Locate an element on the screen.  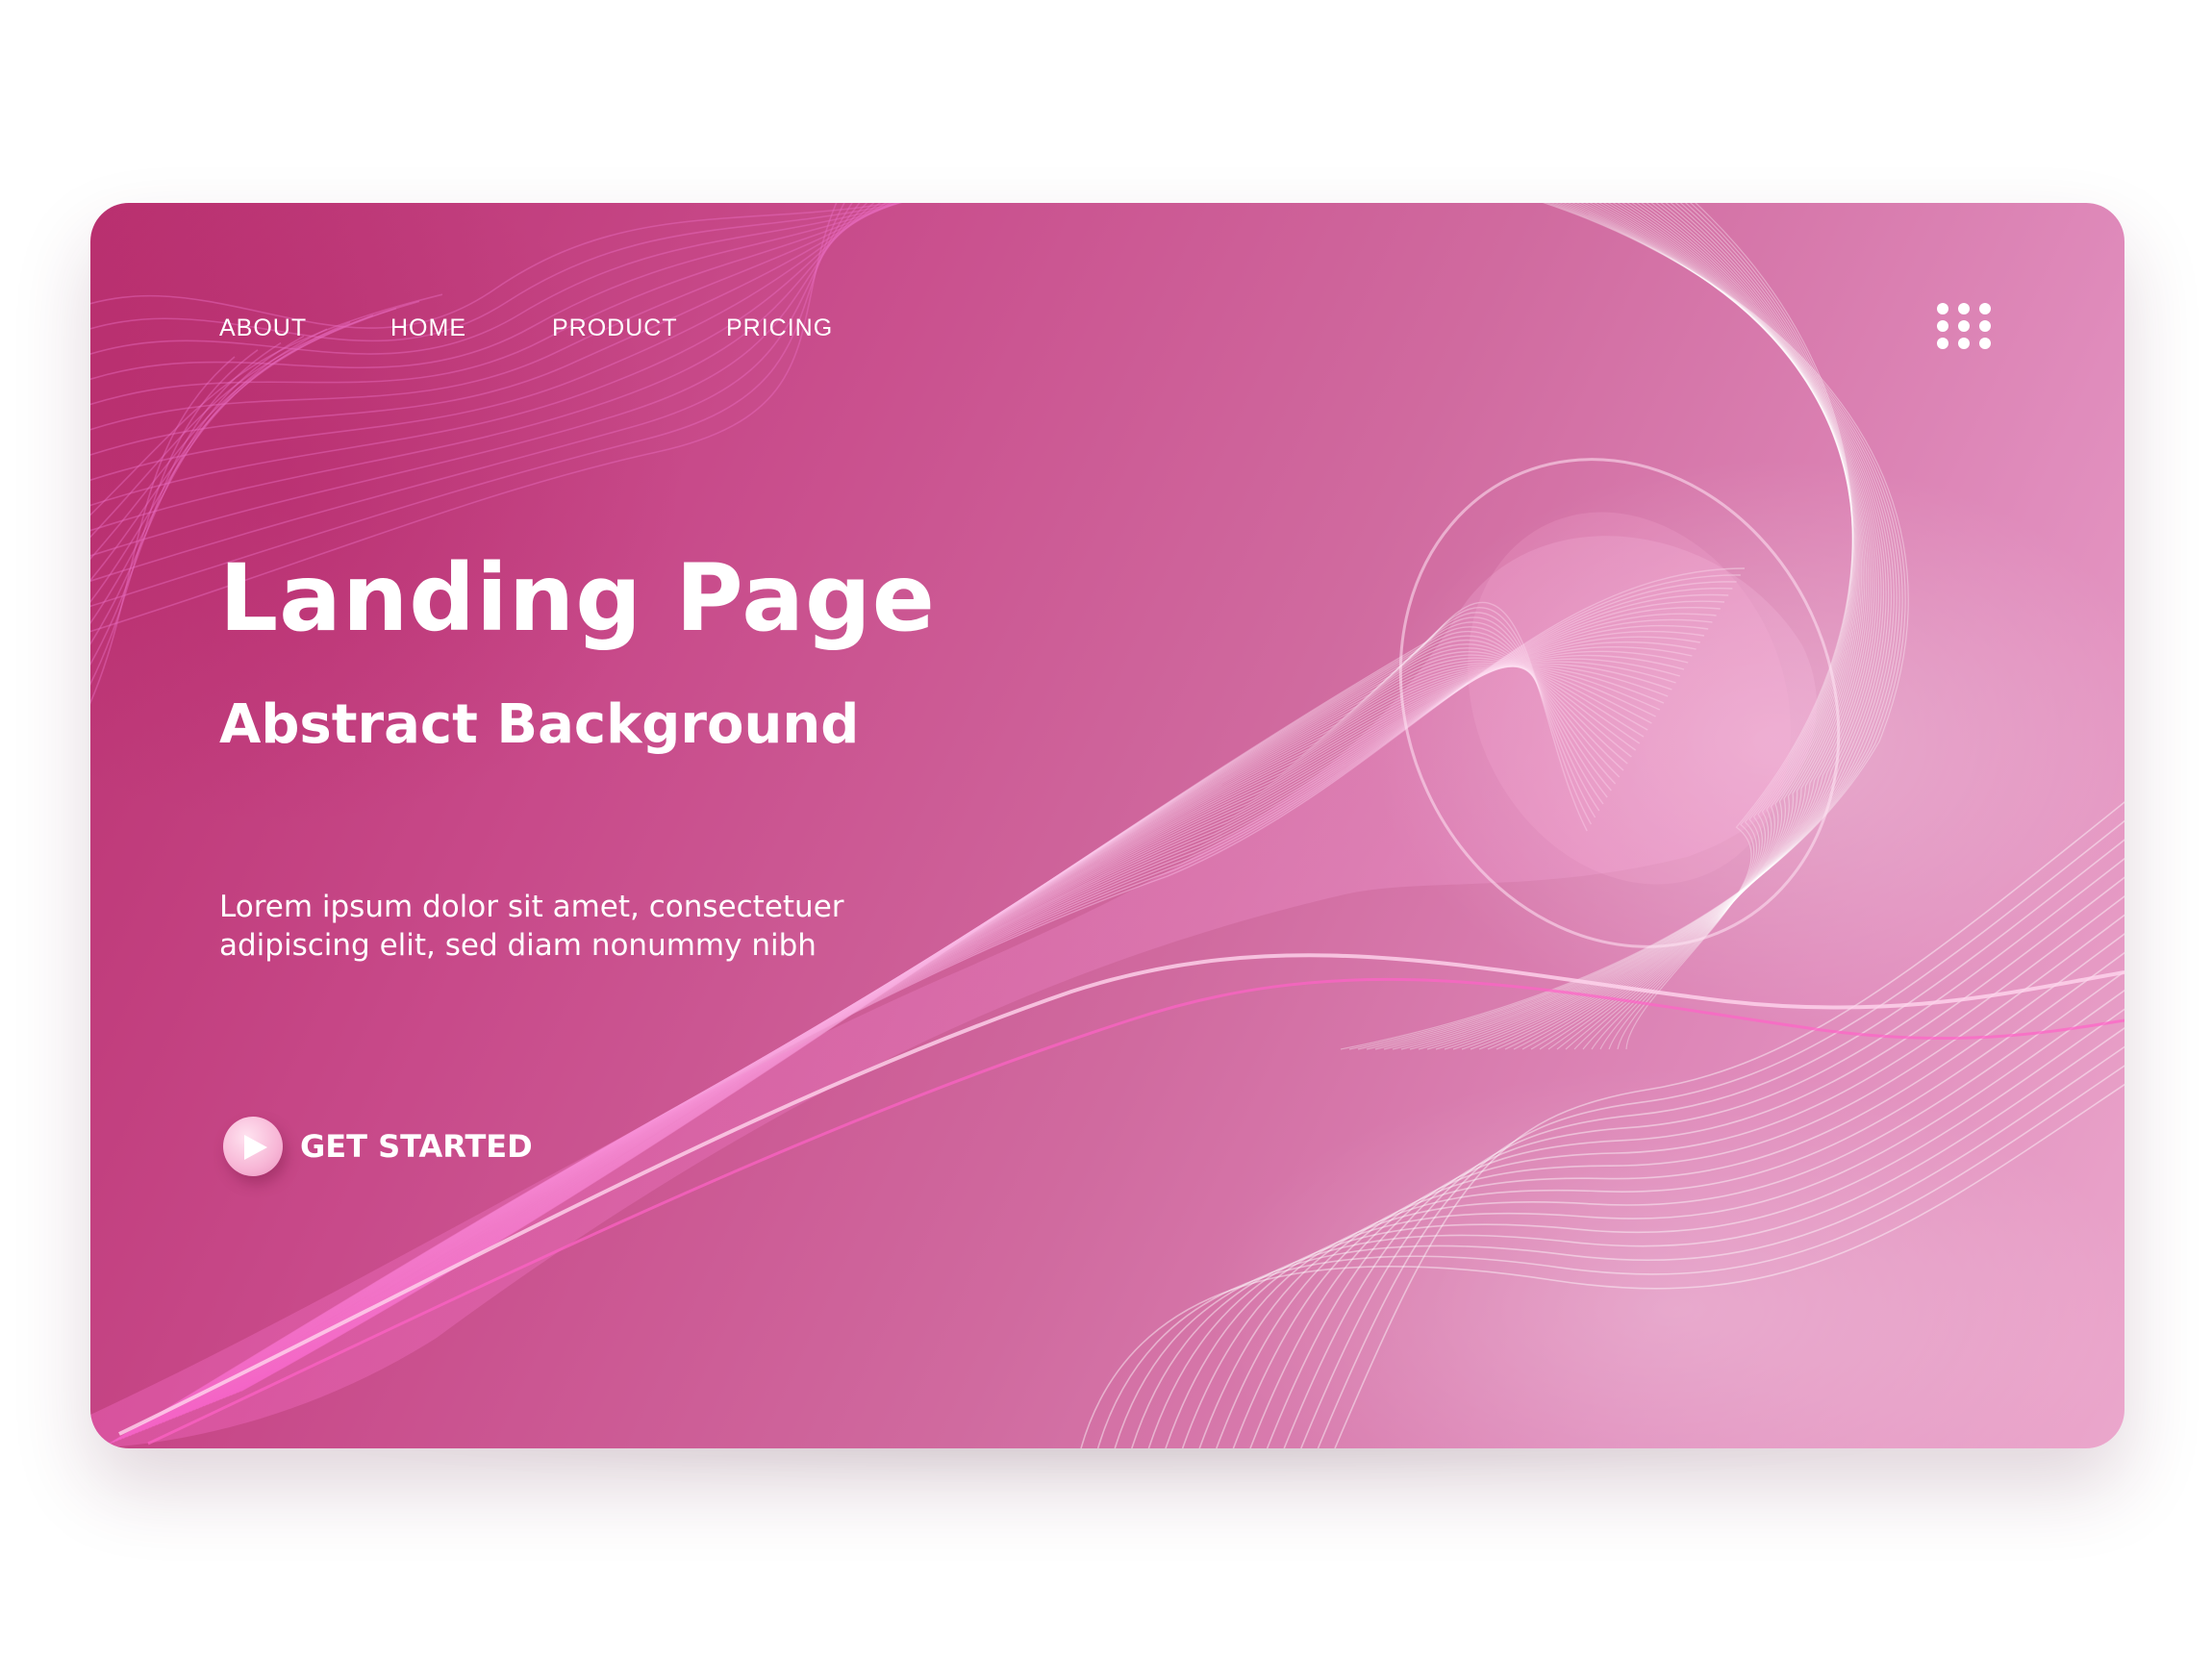
hero-title: Landing Page is located at coordinates (578, 598).